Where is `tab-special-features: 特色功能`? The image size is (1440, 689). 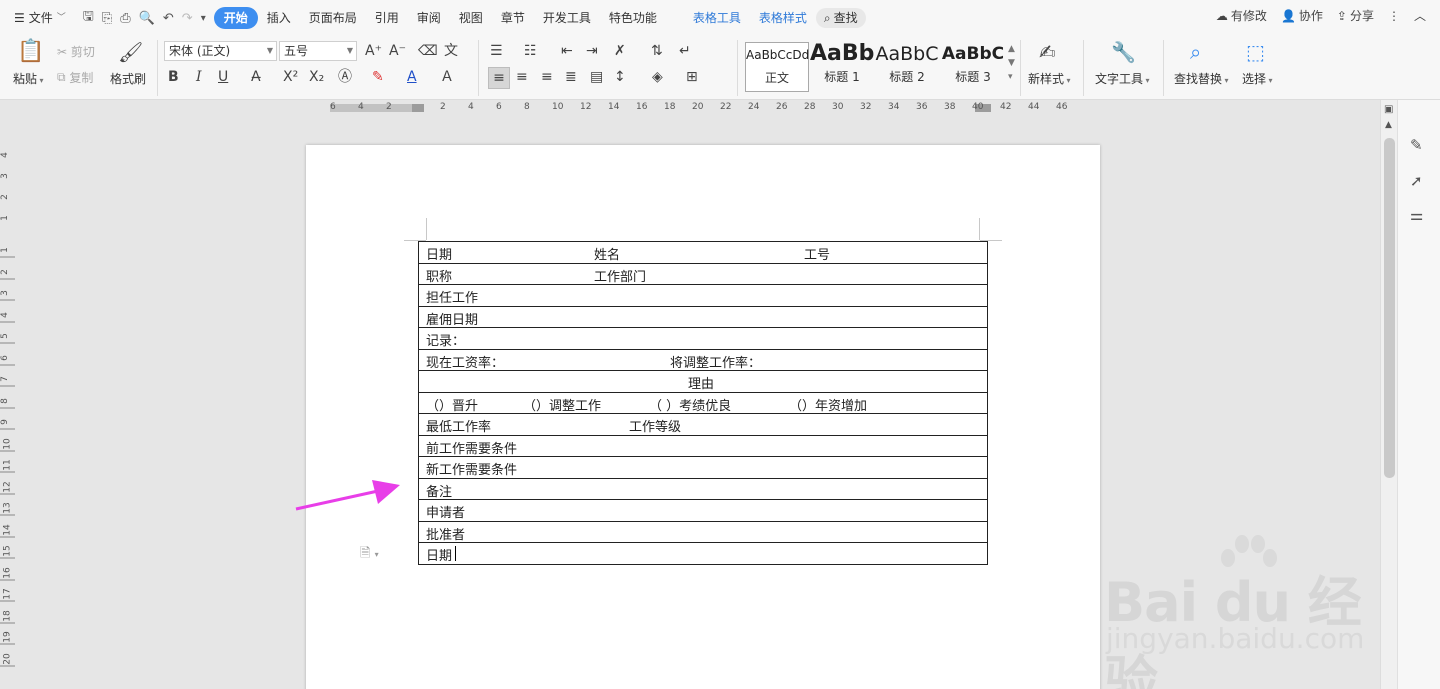 tab-special-features: 特色功能 is located at coordinates (633, 18).